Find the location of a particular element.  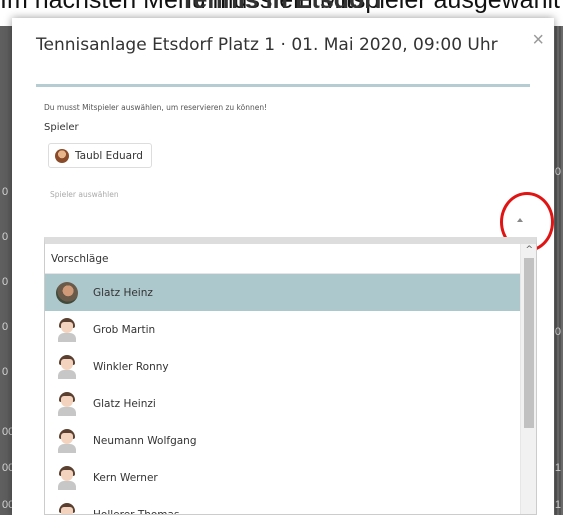

background-site-logo: Tennis in Etsdorf is located at coordinates (281, 7).